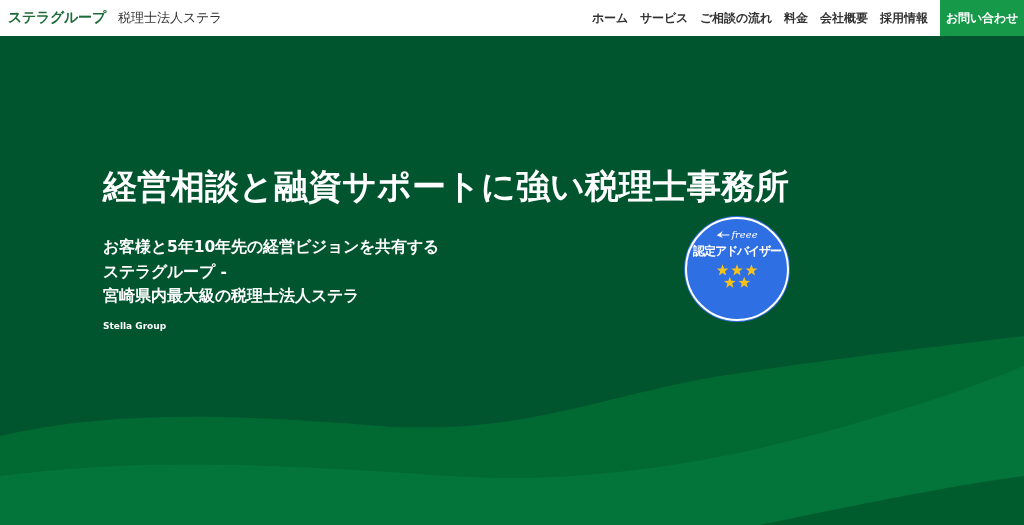 The image size is (1024, 525). I want to click on hero-heading: 経営相談と融資サポートに強い税理士事務所, so click(446, 186).